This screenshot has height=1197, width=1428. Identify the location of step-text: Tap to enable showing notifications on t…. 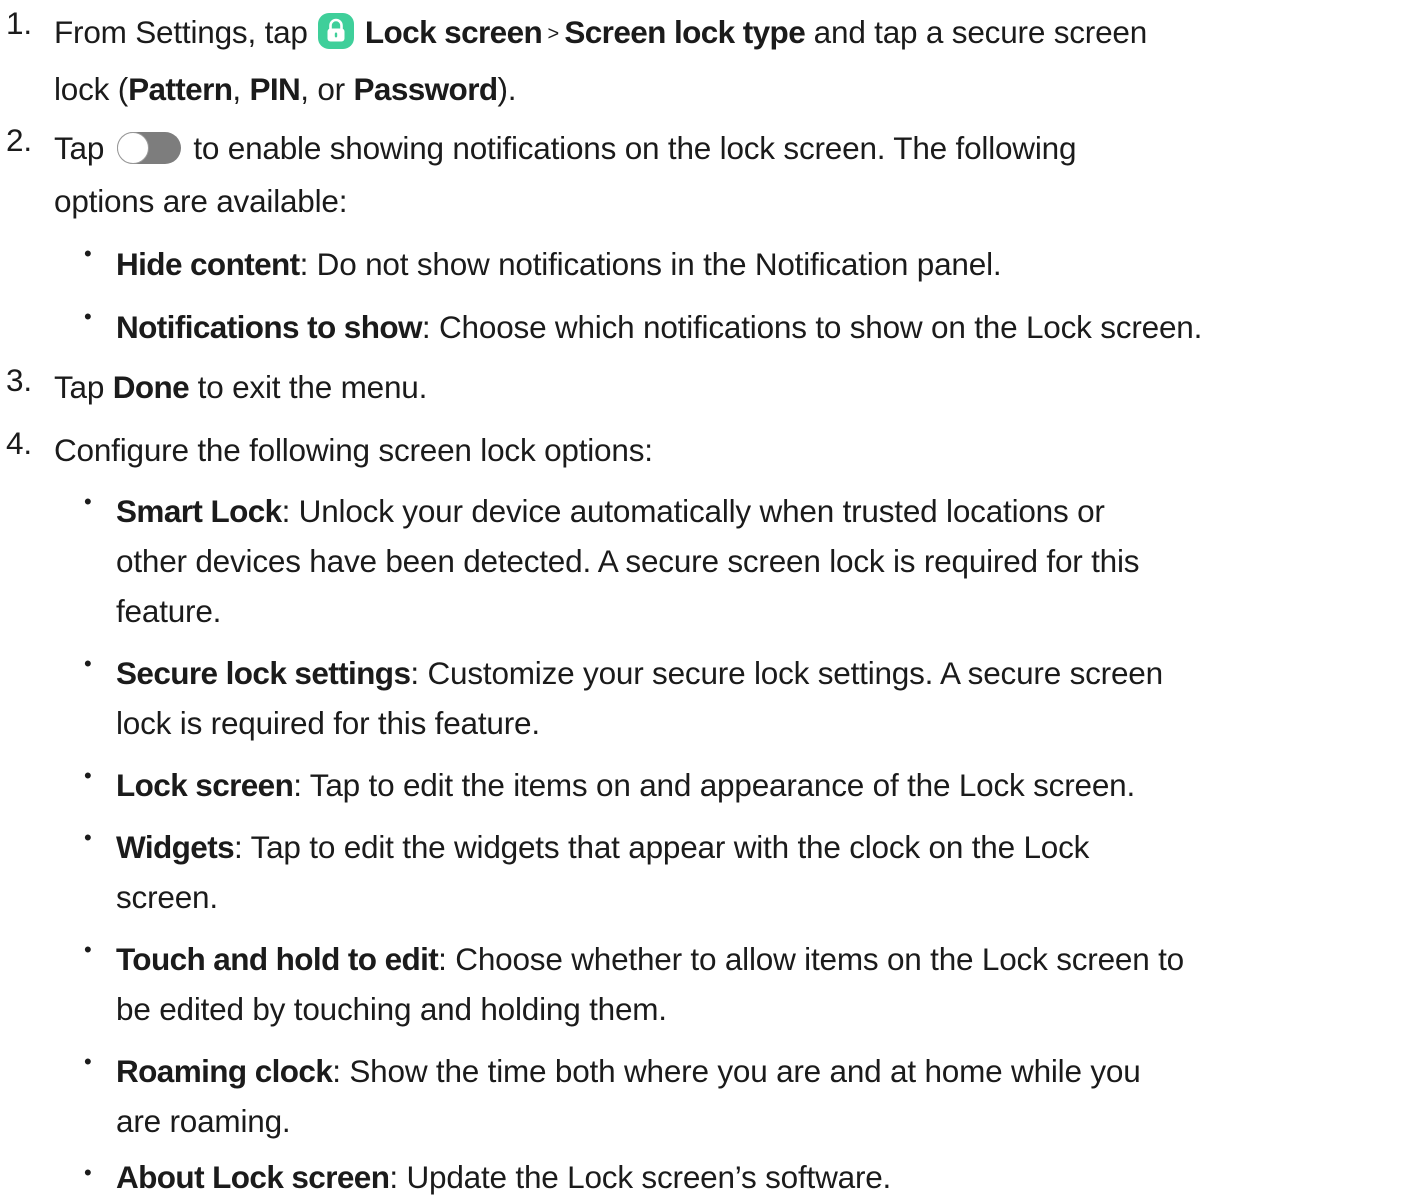
(565, 174).